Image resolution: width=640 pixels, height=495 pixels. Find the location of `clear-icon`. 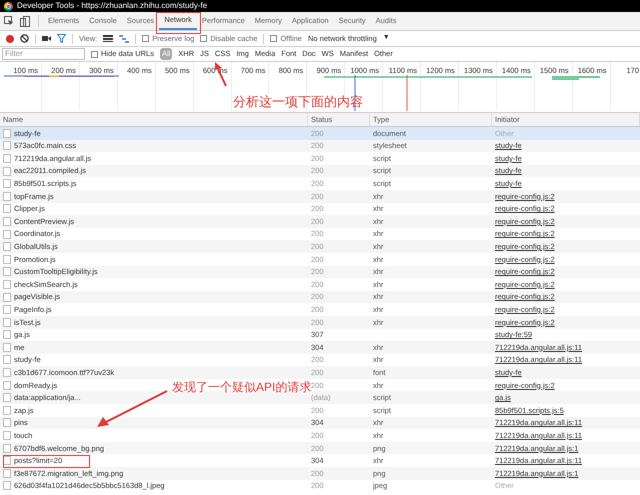

clear-icon is located at coordinates (24, 38).